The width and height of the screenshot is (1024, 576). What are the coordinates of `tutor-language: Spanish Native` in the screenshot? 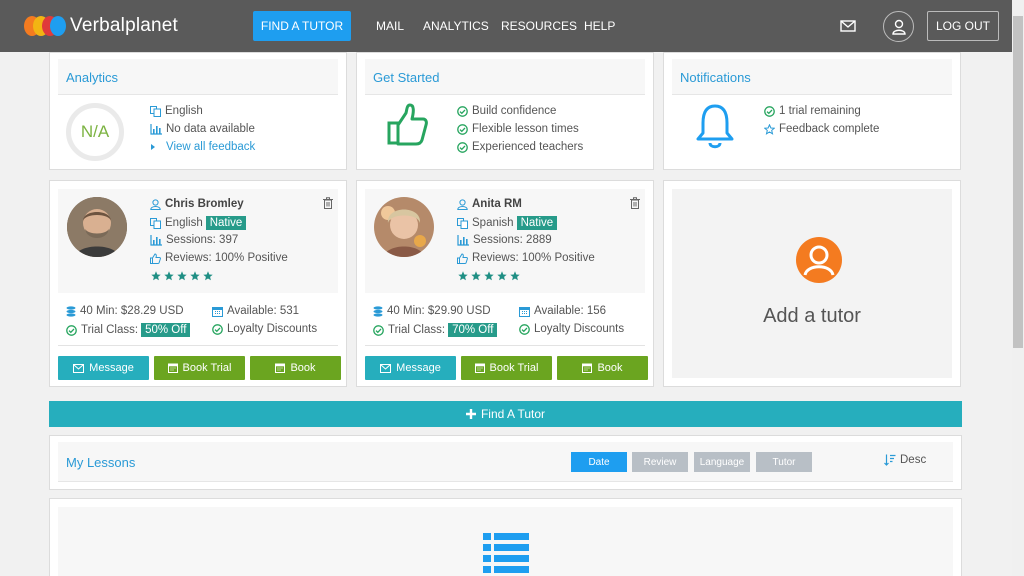 It's located at (507, 223).